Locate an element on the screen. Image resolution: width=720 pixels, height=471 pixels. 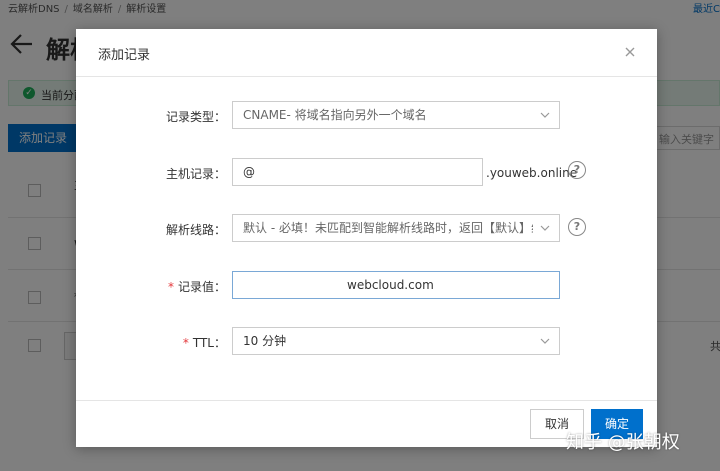
host-record-label: 主机记录： is located at coordinates (195, 174).